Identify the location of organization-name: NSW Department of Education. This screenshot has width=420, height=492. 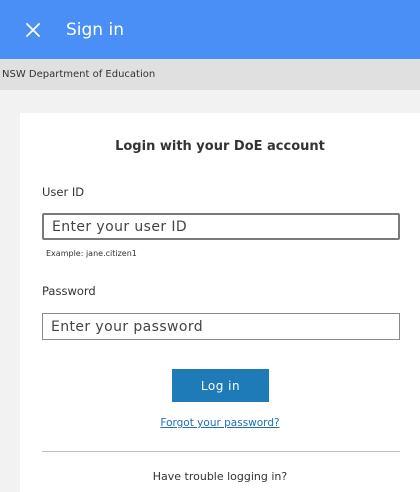
(79, 74).